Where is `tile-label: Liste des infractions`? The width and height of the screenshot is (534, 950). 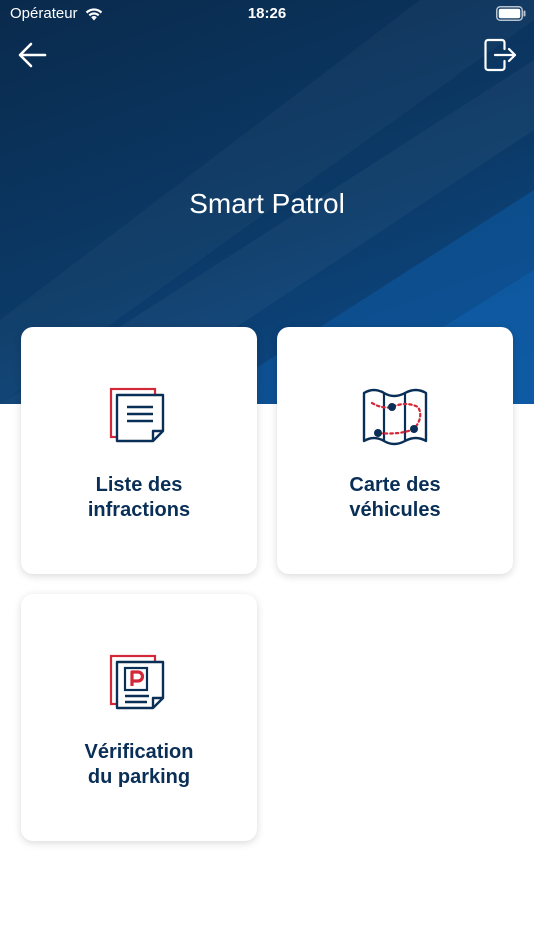 tile-label: Liste des infractions is located at coordinates (139, 497).